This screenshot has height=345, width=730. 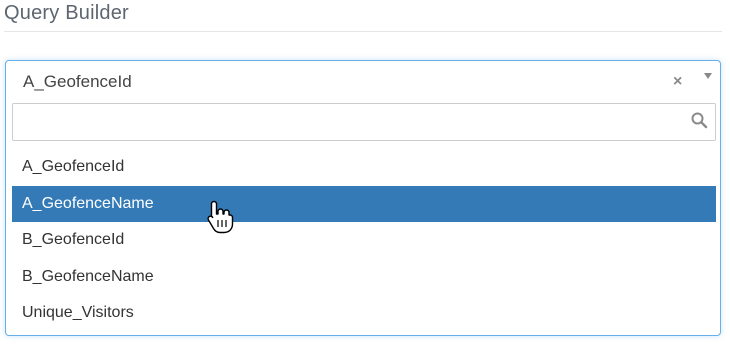 I want to click on page-title: Query Builder, so click(x=66, y=13).